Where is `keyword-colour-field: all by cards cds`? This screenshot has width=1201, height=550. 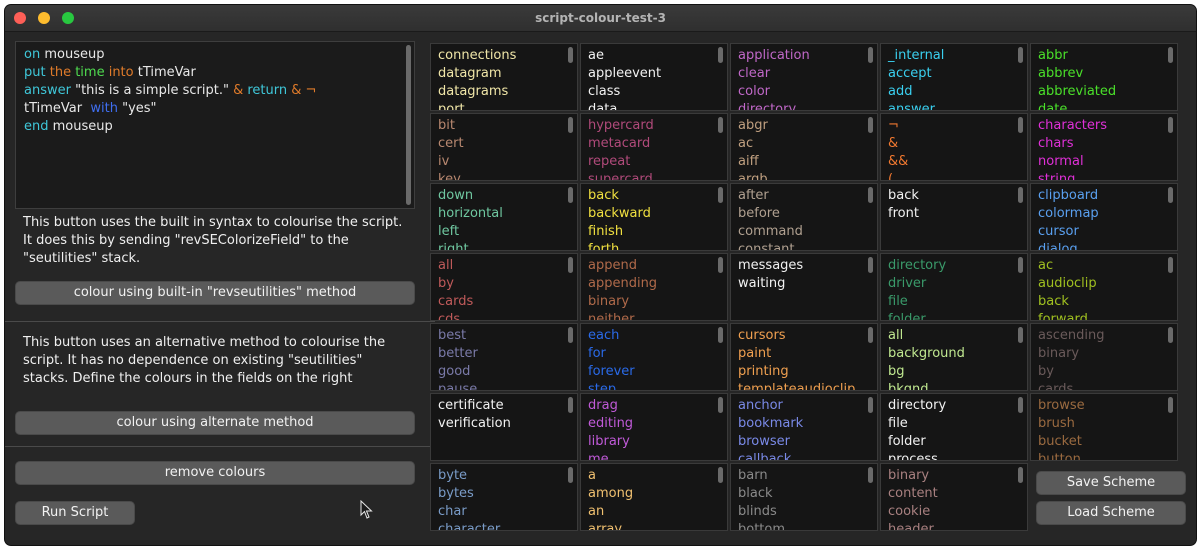 keyword-colour-field: all by cards cds is located at coordinates (504, 287).